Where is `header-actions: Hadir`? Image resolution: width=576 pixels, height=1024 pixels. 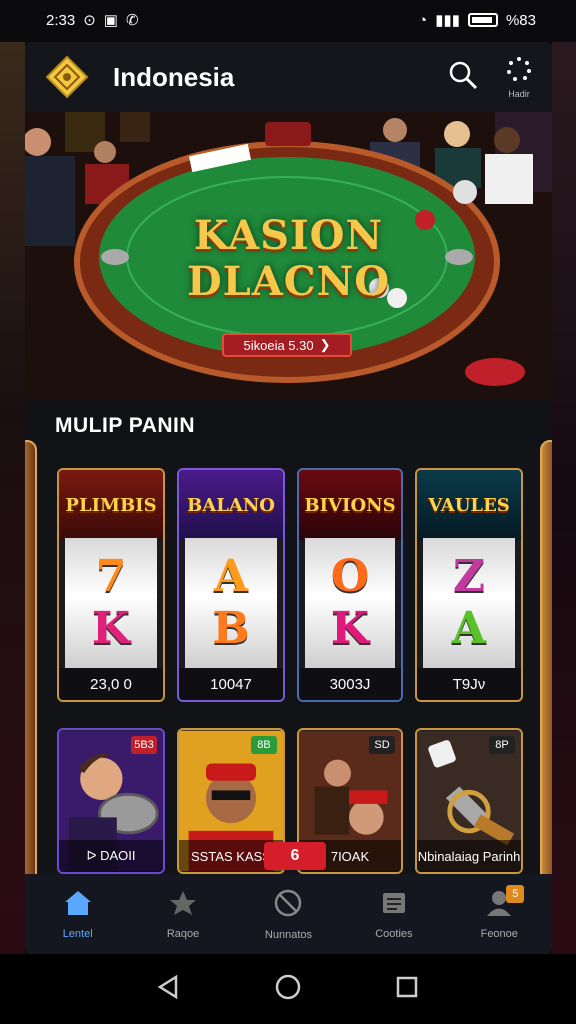
header-actions: Hadir is located at coordinates (490, 77).